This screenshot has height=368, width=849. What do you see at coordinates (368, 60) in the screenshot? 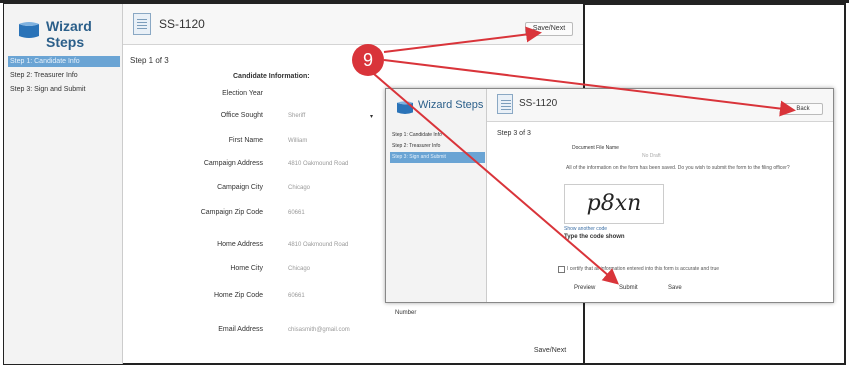
I see `step-callout-badge: 9` at bounding box center [368, 60].